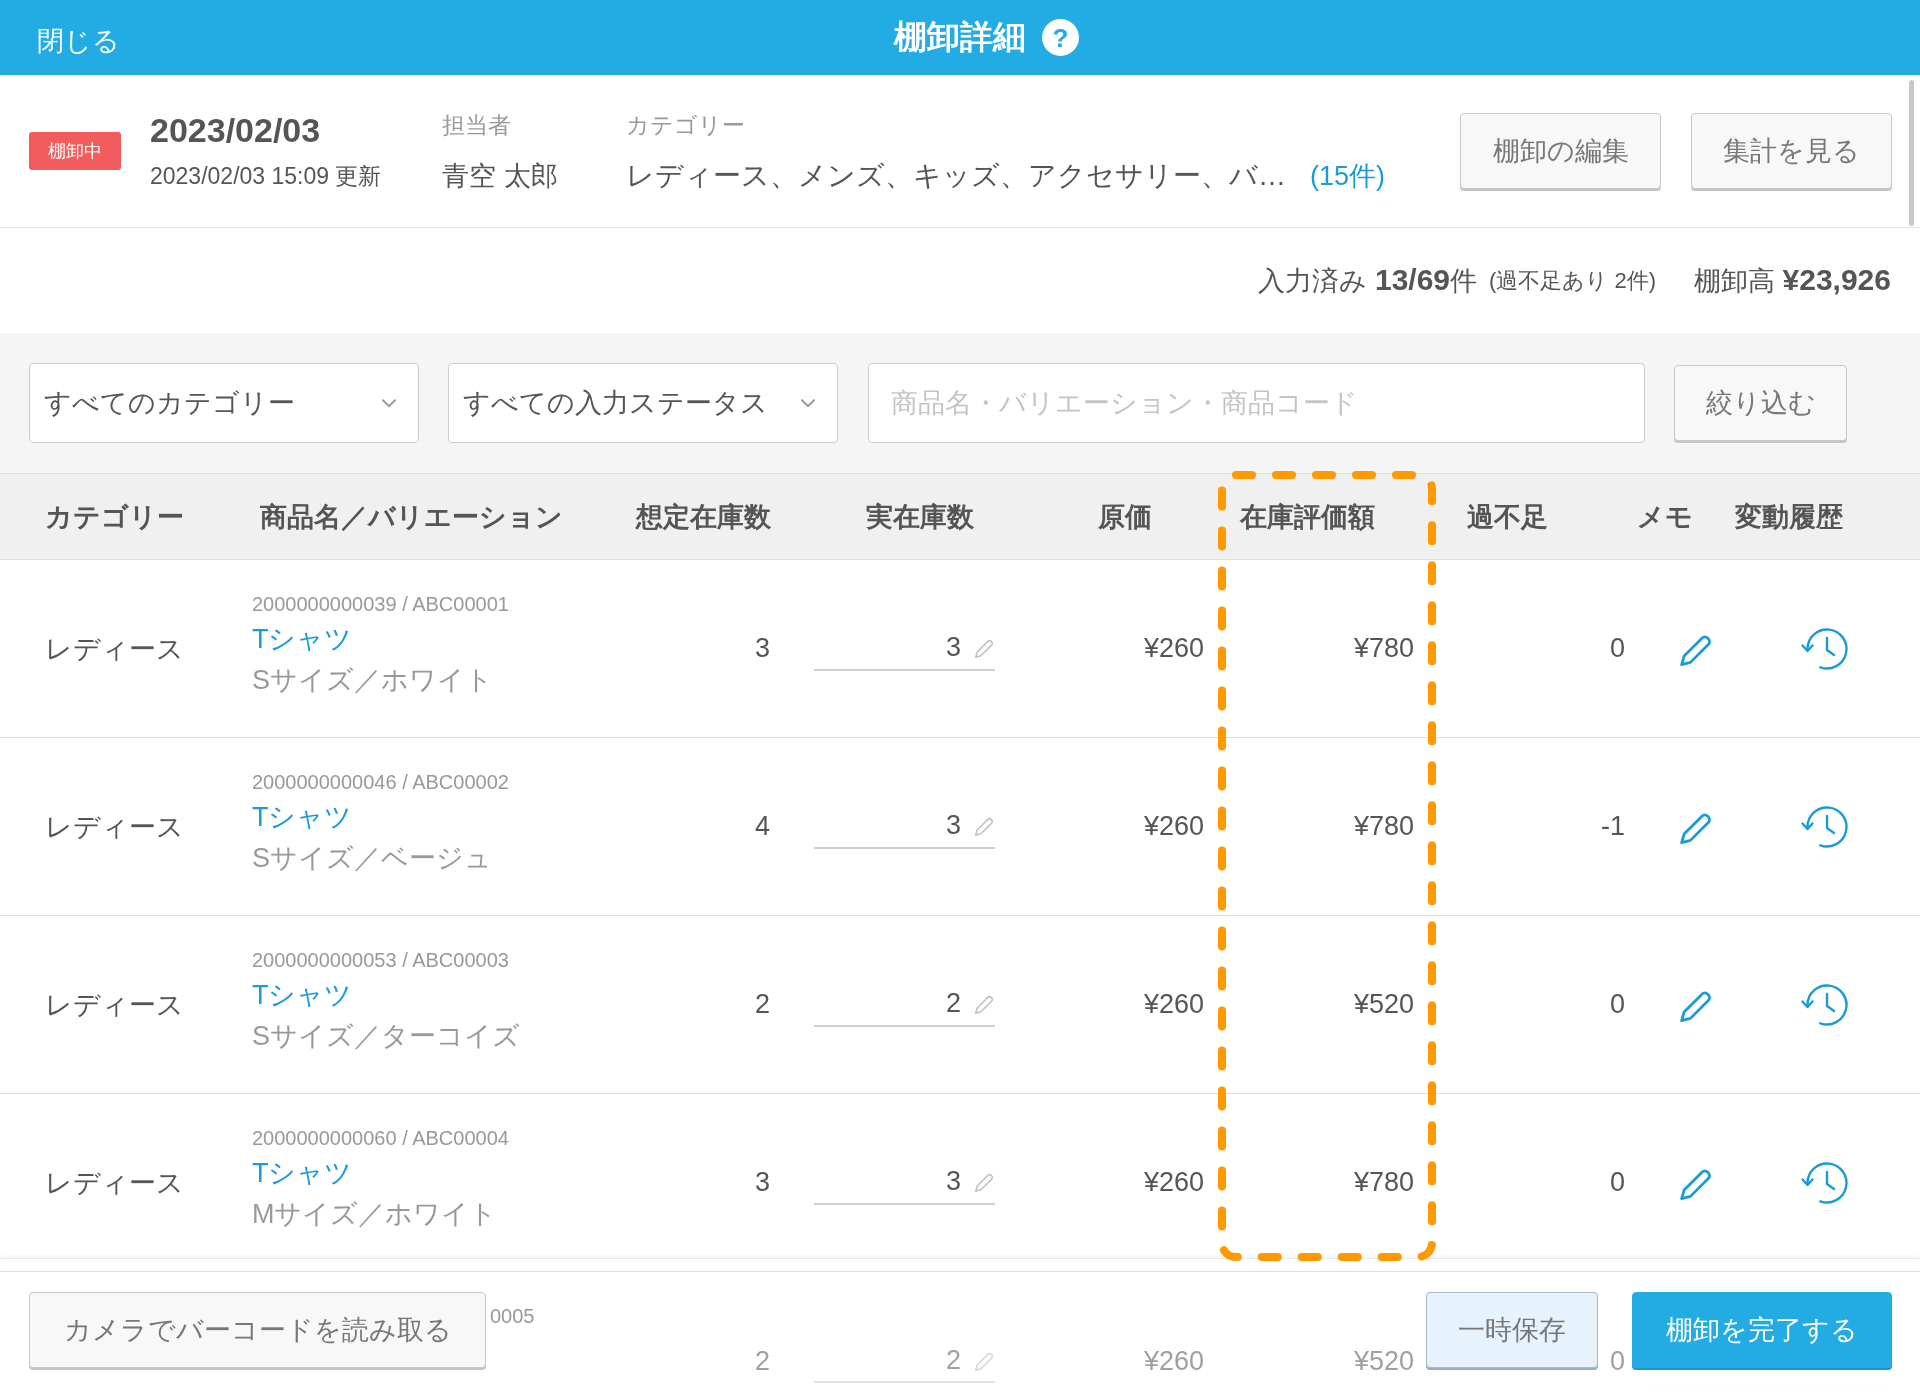 Image resolution: width=1920 pixels, height=1400 pixels. Describe the element at coordinates (372, 680) in the screenshot. I see `variation-text: Sサイズ／ホワイト` at that location.